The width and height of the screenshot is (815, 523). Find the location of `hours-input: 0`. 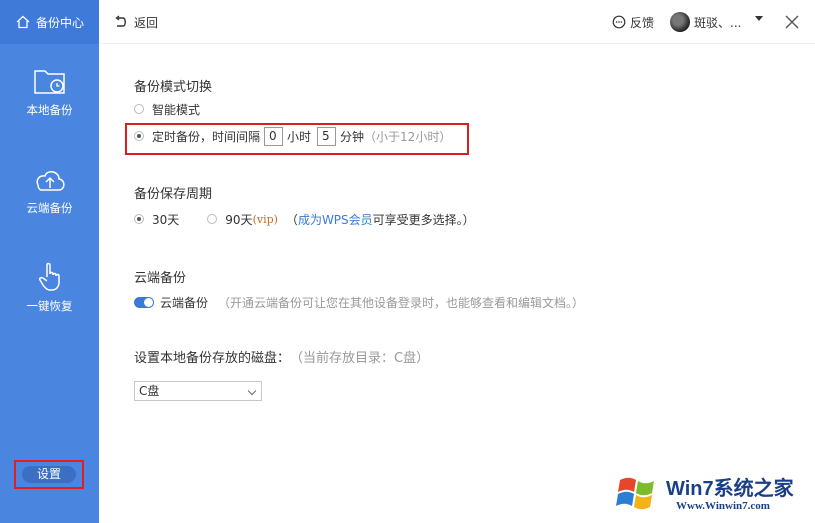

hours-input: 0 is located at coordinates (274, 136).